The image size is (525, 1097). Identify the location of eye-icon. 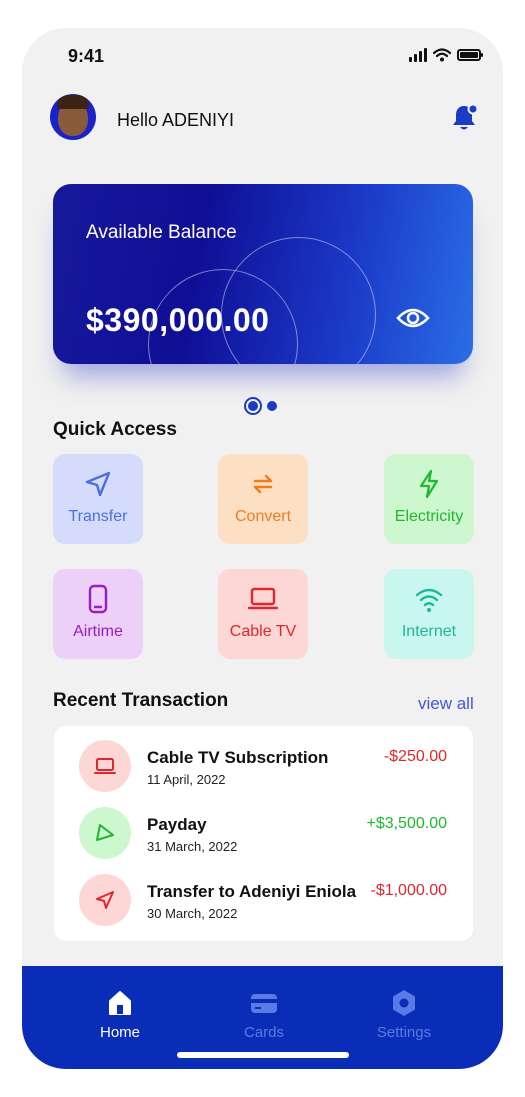
(413, 318).